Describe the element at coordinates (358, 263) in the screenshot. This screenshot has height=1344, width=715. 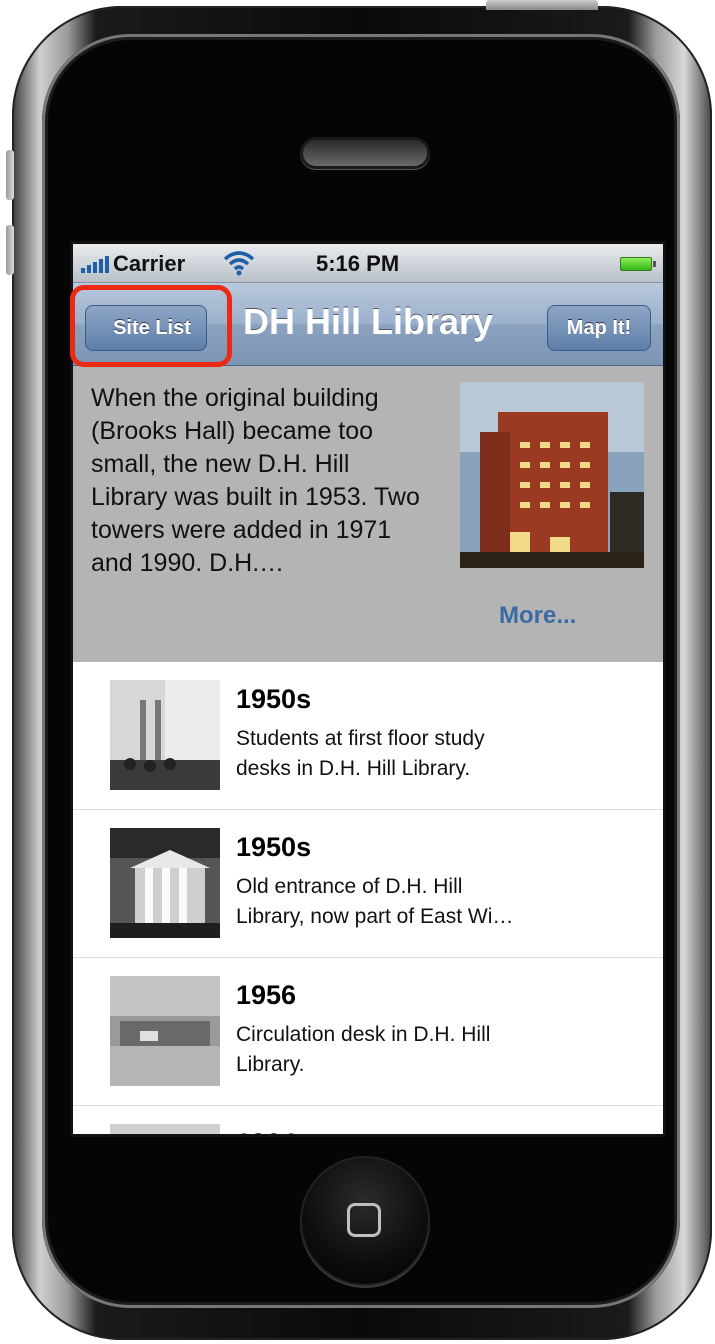
I see `clock: 5:16 PM` at that location.